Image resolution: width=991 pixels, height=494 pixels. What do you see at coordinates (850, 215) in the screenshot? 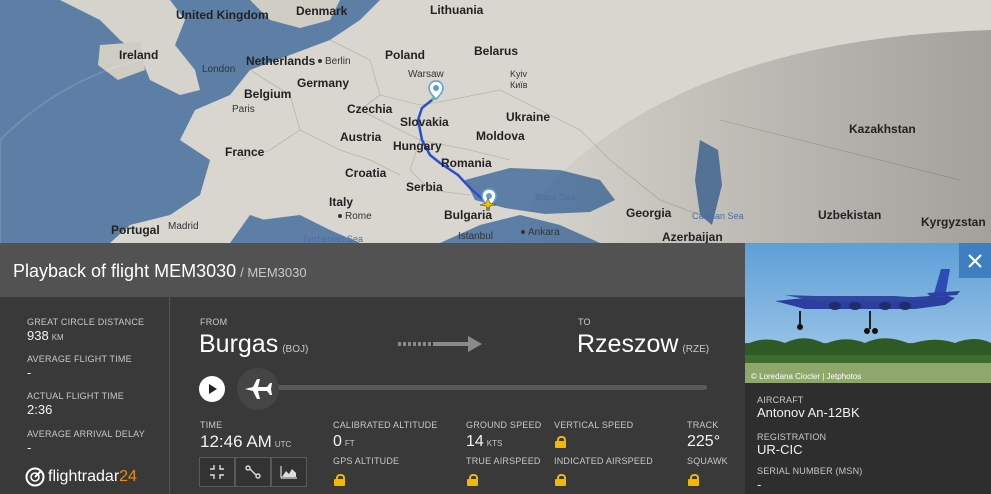
I see `map-label-uzbekistan: Uzbekistan` at bounding box center [850, 215].